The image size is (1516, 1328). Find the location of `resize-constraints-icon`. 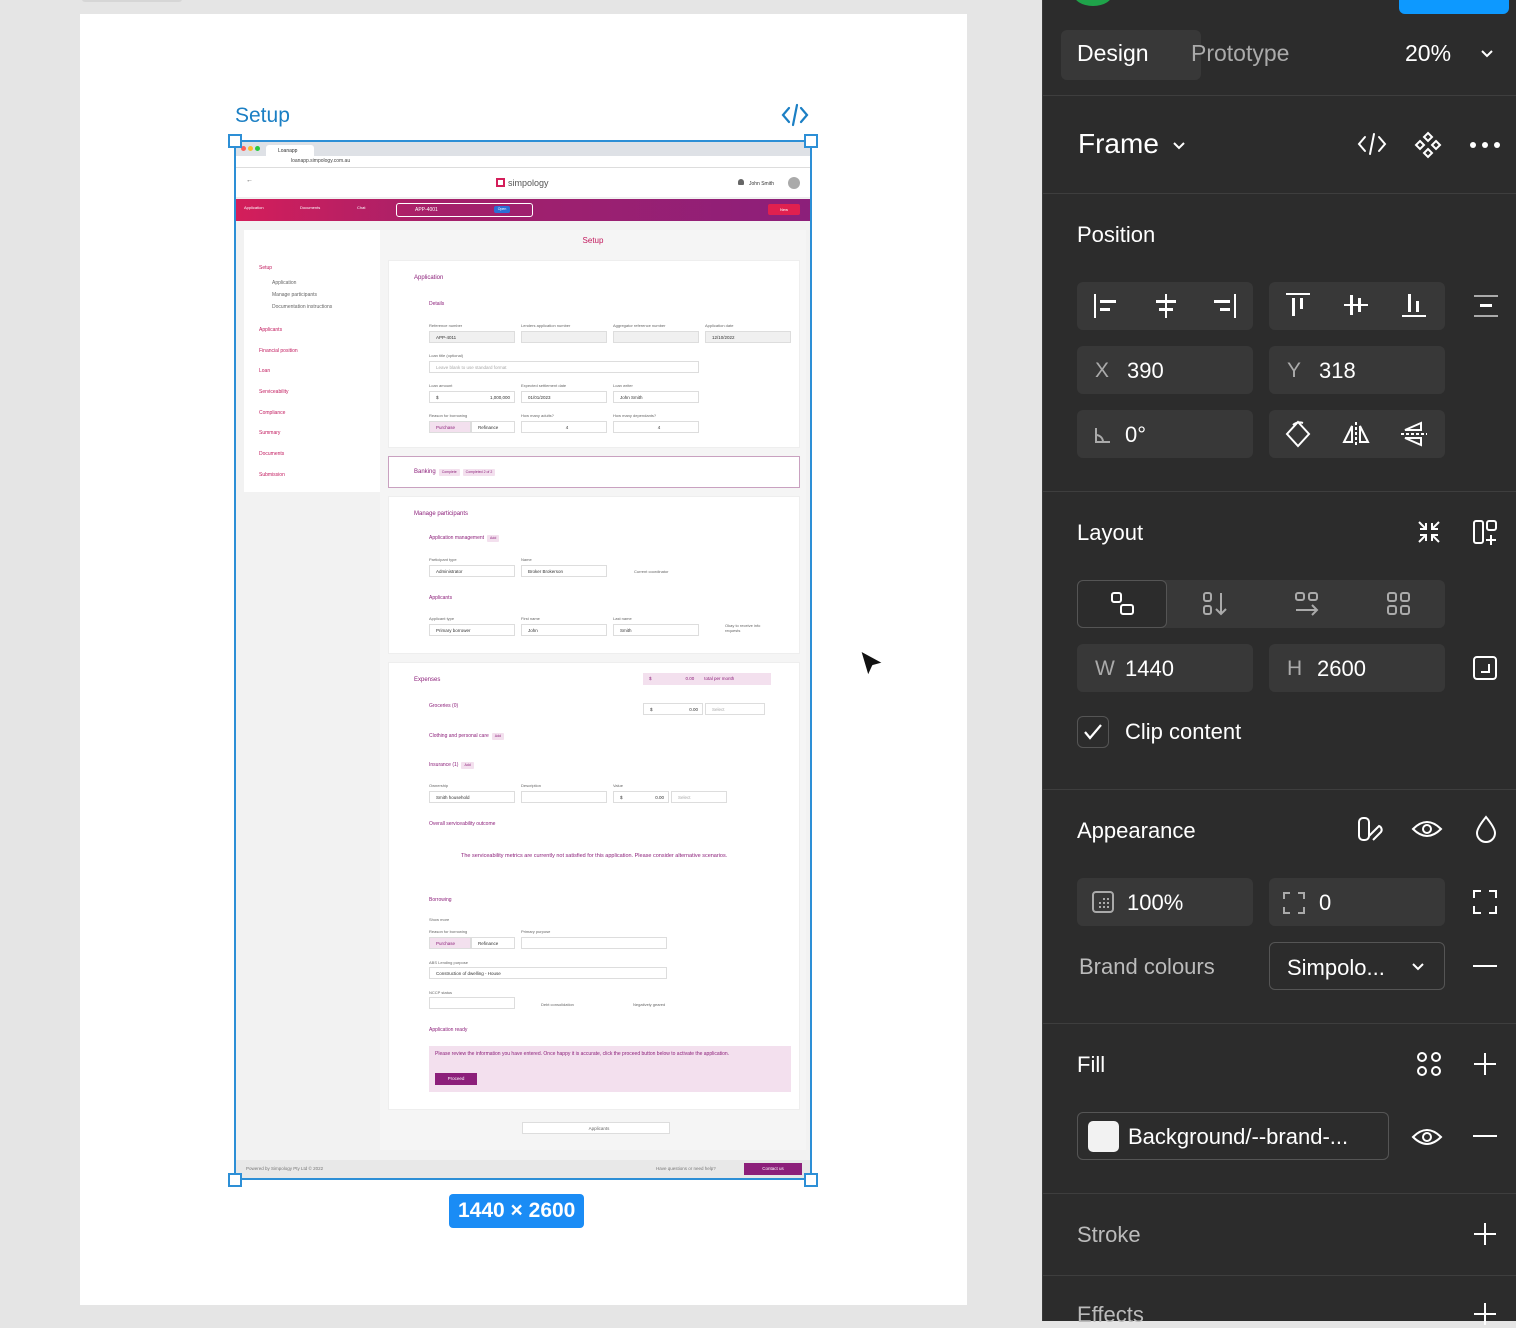

resize-constraints-icon is located at coordinates (1485, 668).